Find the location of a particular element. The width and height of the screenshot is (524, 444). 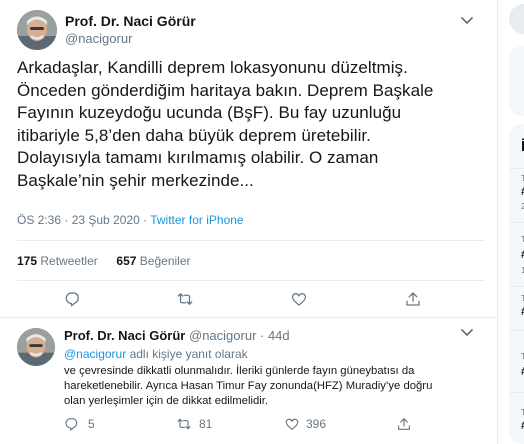

reply-author-name: Prof. Dr. Naci Görür is located at coordinates (125, 335).